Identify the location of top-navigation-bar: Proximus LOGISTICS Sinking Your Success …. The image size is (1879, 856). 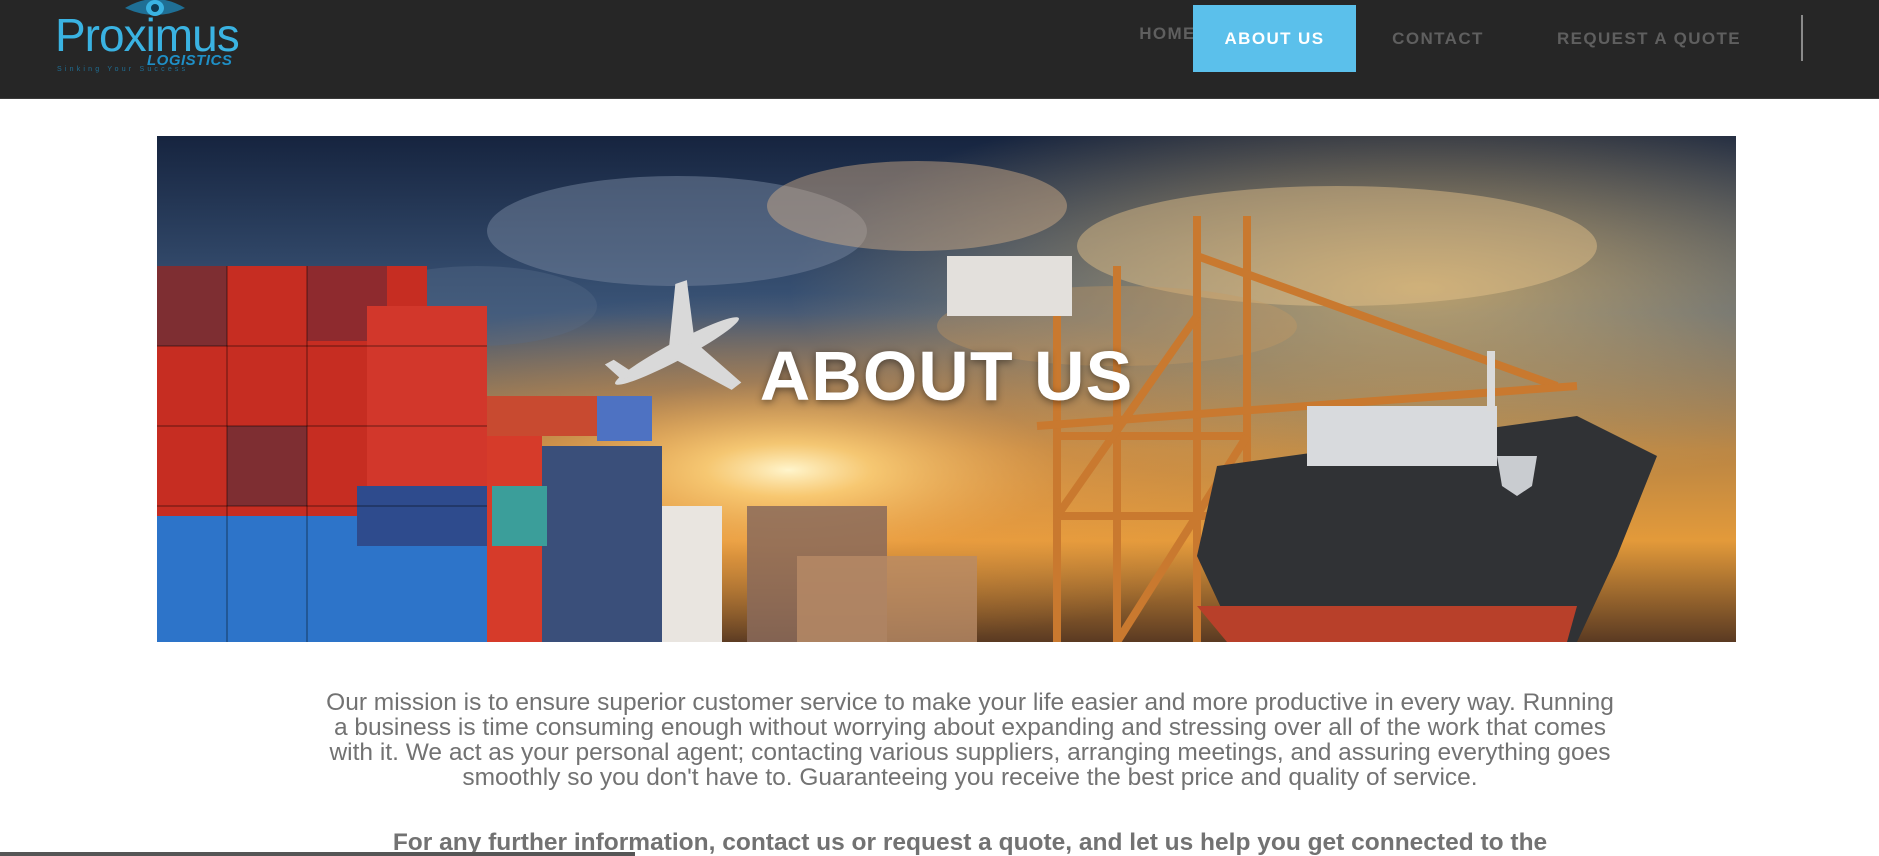
(939, 49).